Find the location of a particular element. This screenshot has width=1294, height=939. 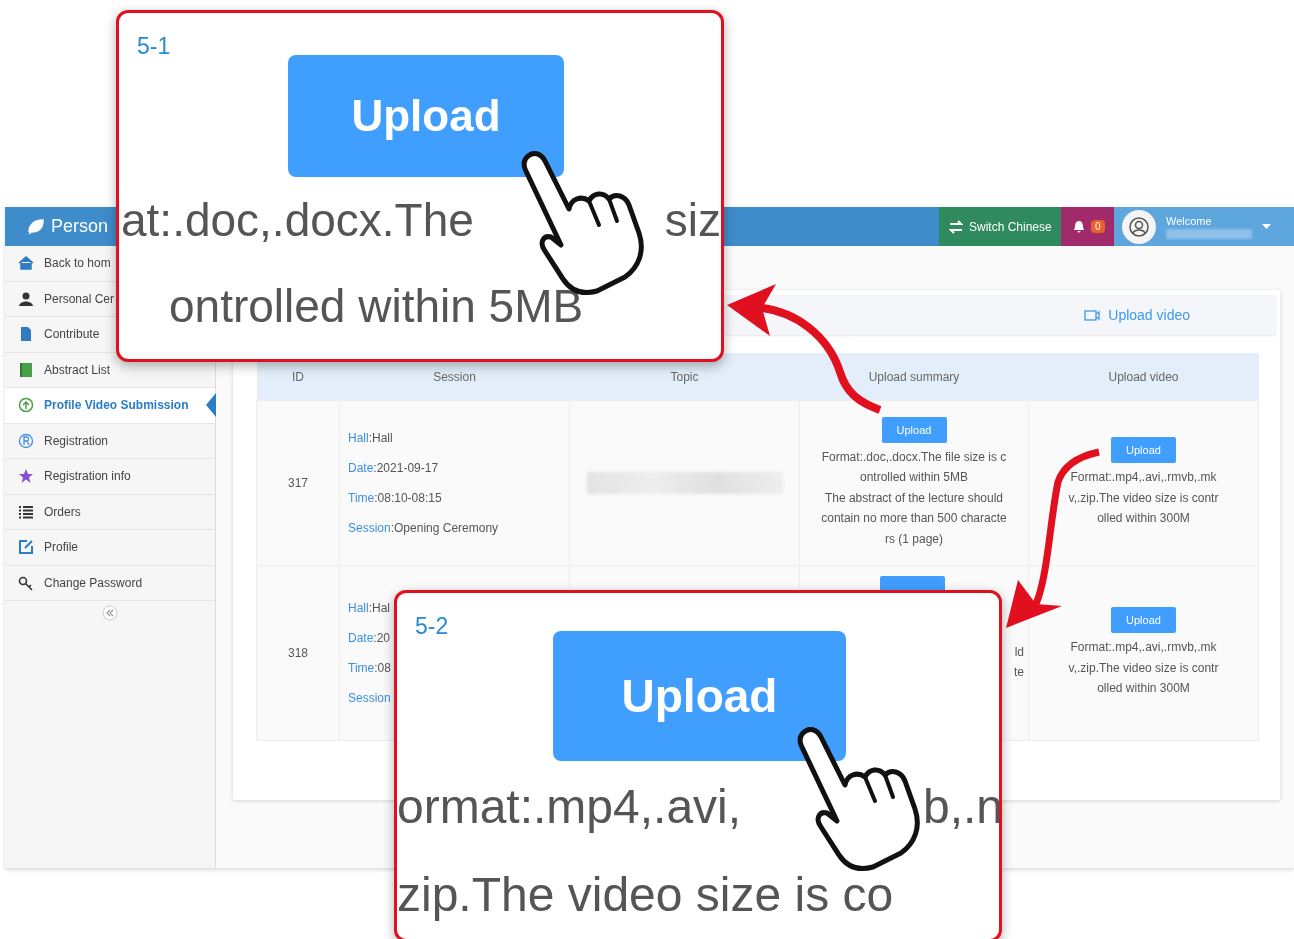

session-detail: Date:20 is located at coordinates (369, 638).